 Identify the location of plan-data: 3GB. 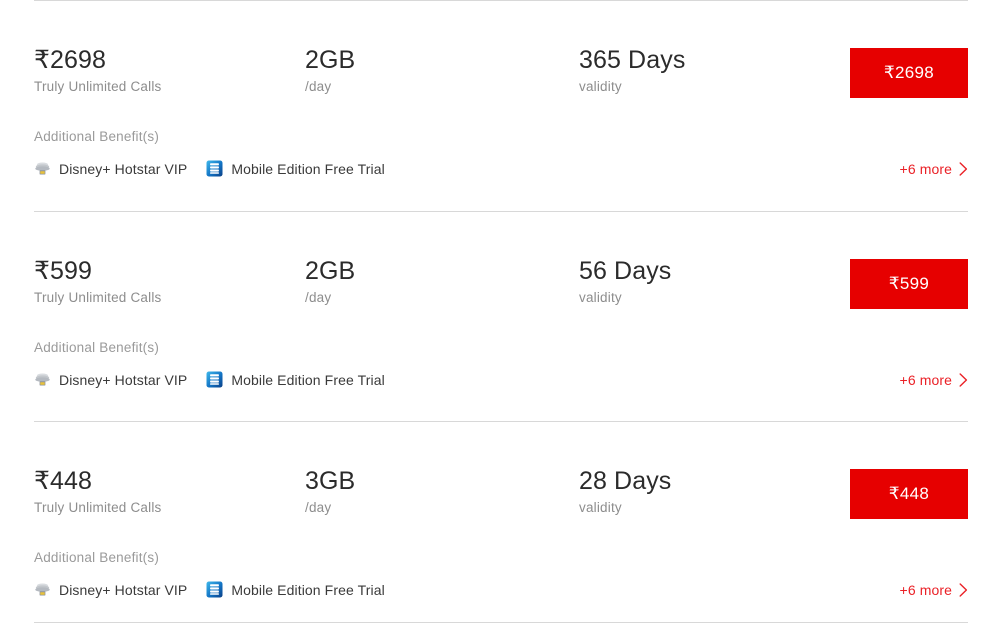
(330, 481).